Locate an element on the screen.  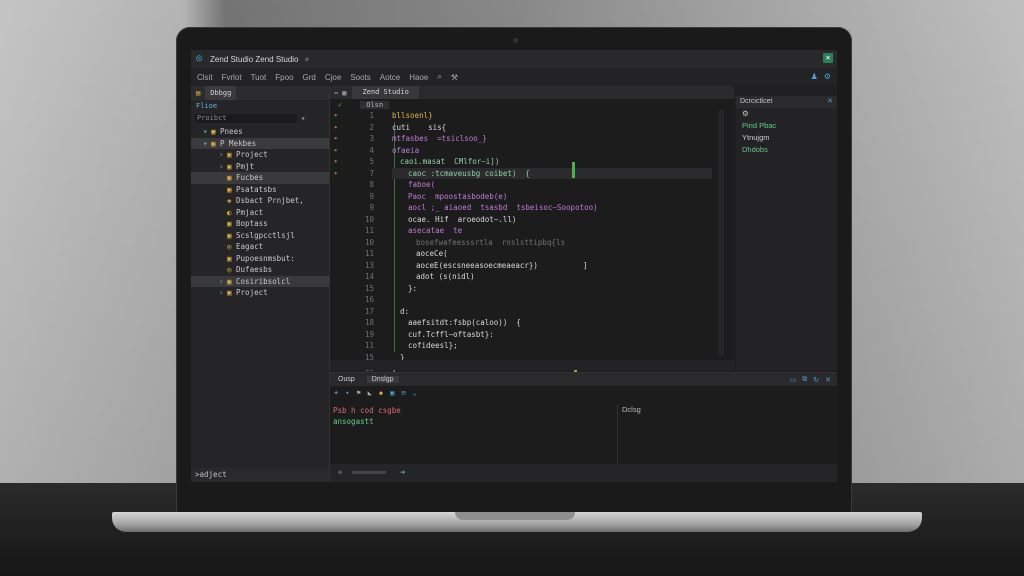
tree-item: ◎ Eagact is located at coordinates (260, 247).